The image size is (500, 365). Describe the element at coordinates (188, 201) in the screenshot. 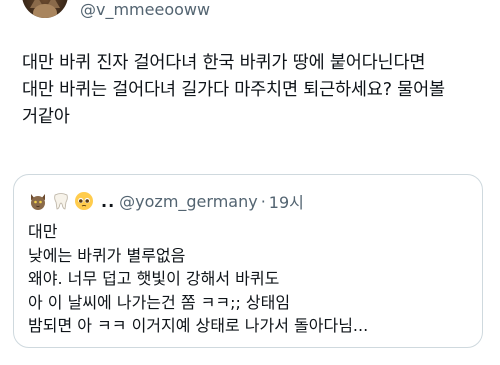

I see `quoted-author-handle: @yozm_germany` at that location.